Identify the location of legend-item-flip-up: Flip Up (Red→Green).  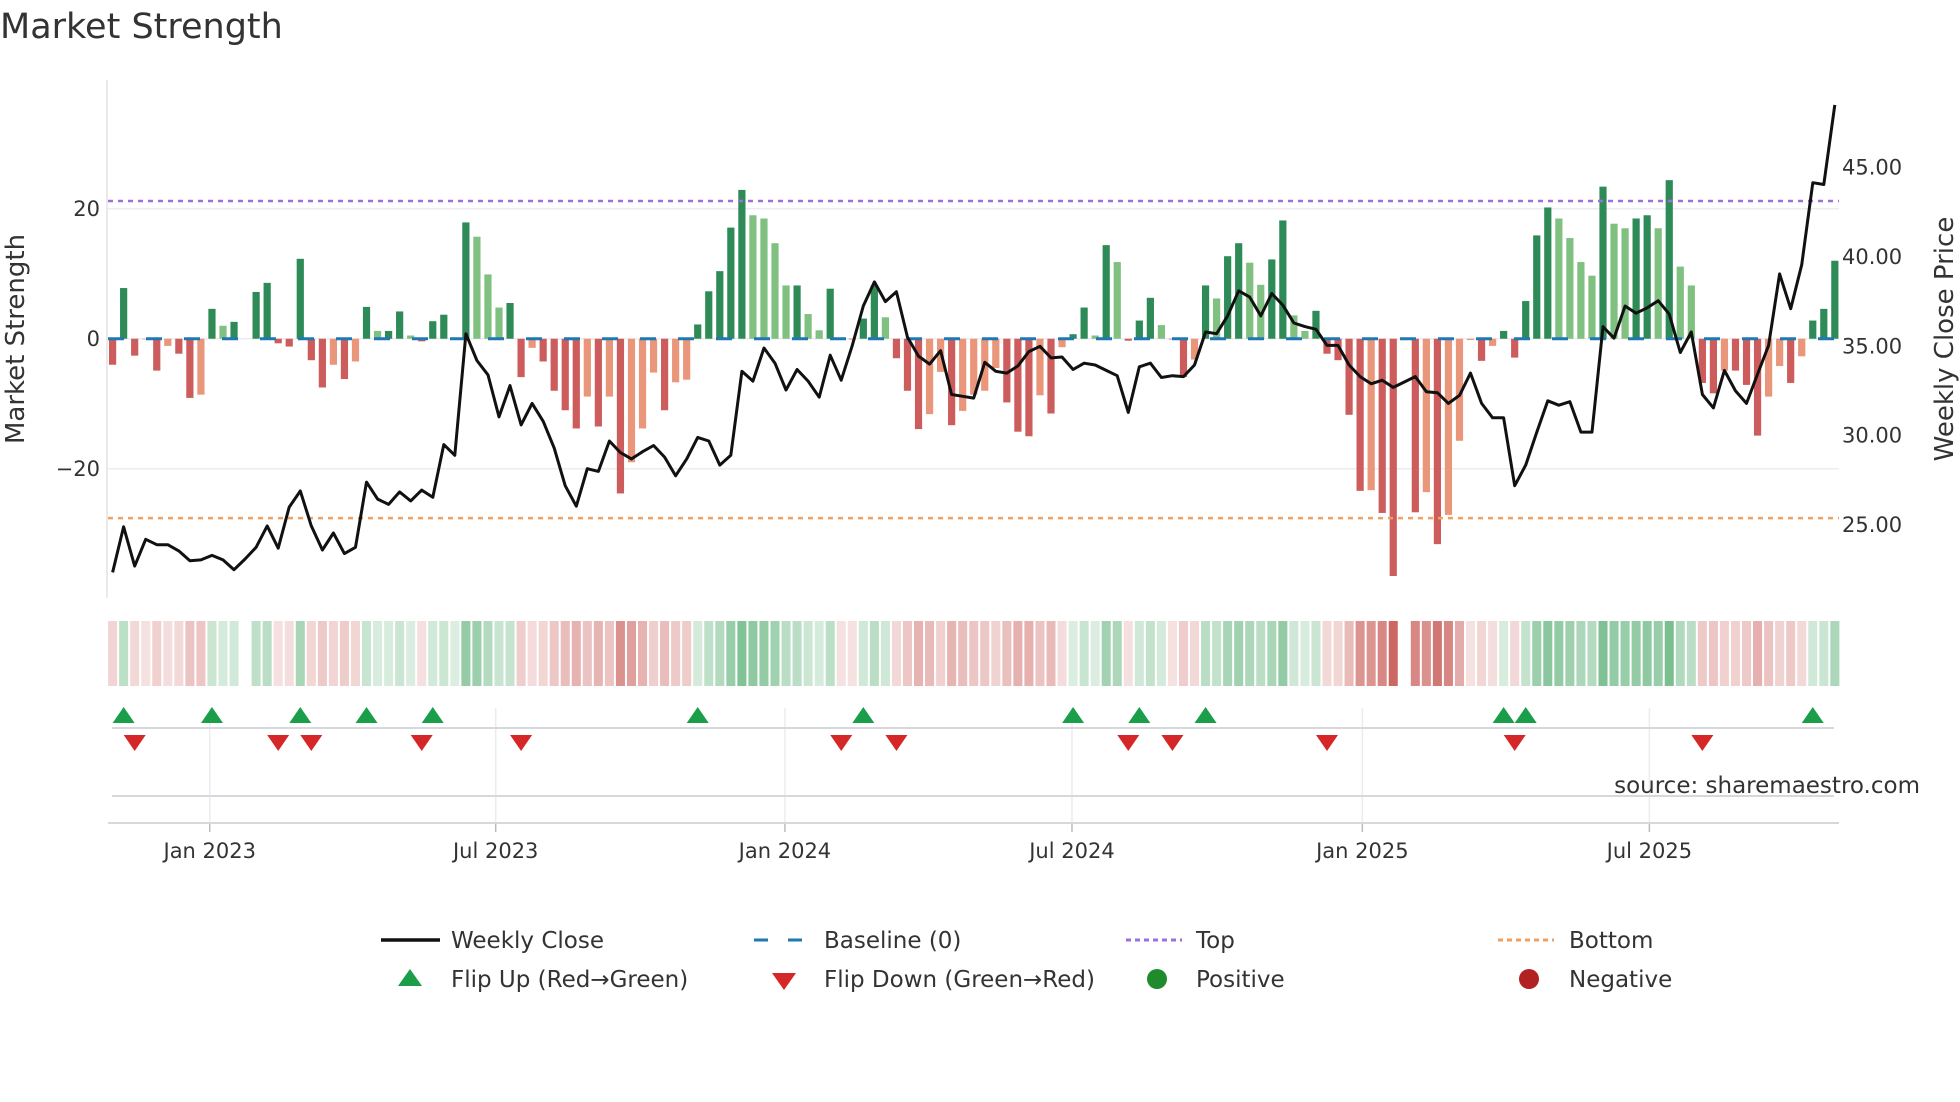
(543, 980).